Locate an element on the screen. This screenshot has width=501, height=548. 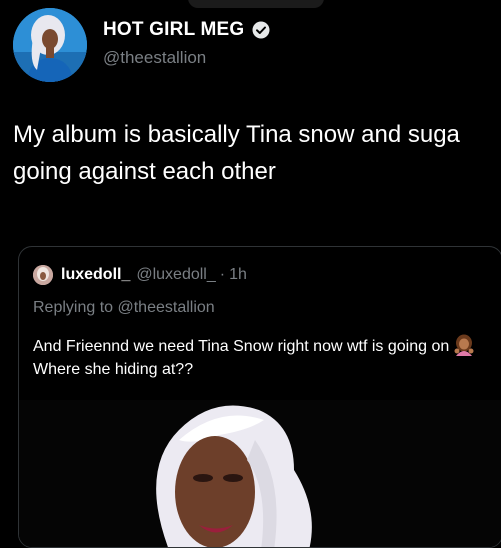
quoted-tweet-text-end: Where she hiding at?? is located at coordinates (113, 369).